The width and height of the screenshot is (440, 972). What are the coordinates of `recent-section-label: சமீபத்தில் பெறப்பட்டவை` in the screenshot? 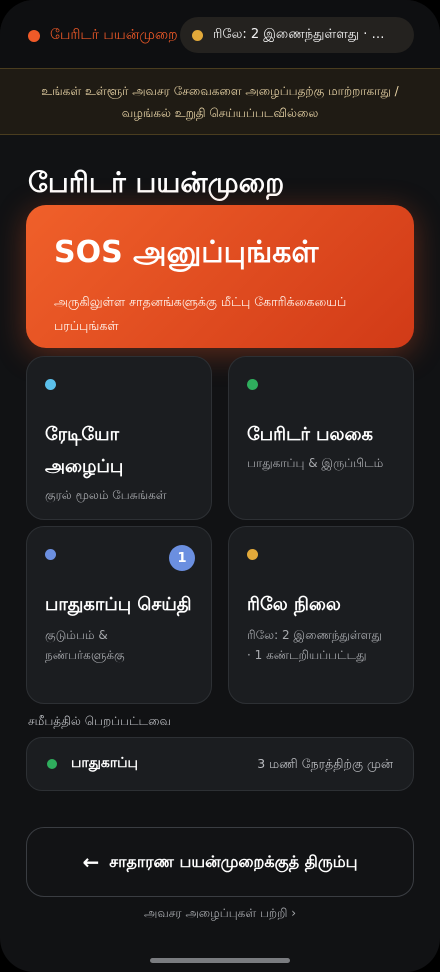 It's located at (99, 721).